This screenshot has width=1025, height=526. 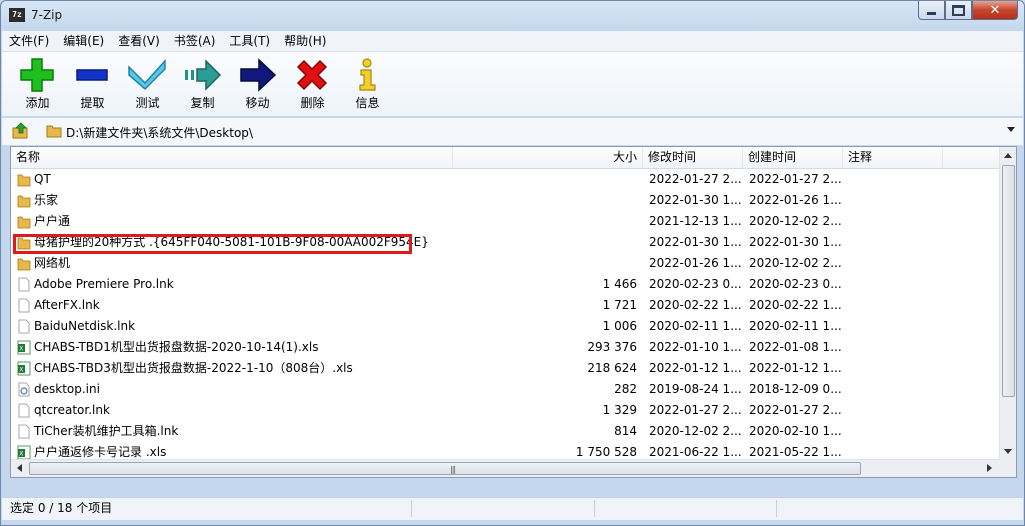 I want to click on file-name: Adobe Premiere Pro.lnk, so click(x=104, y=284).